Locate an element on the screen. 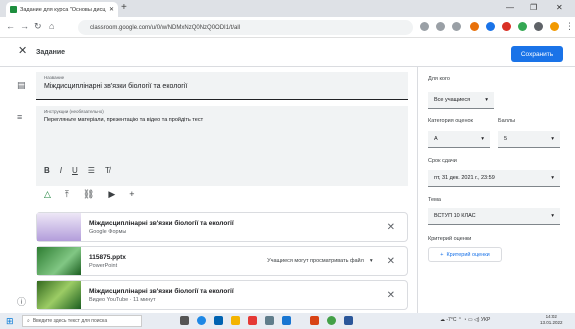 This screenshot has height=329, width=575. app-header is located at coordinates (287, 53).